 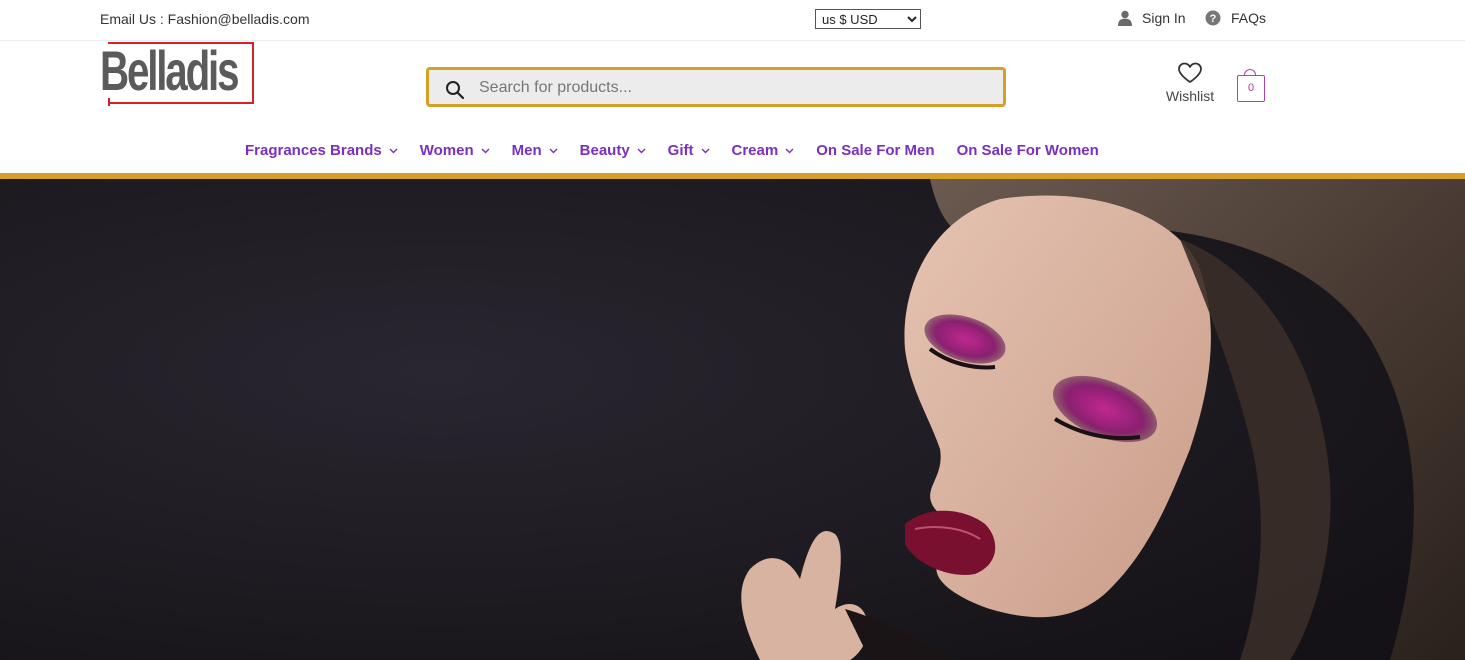 I want to click on nav-item-on-sale-for-women: On Sale For Women, so click(x=1028, y=150).